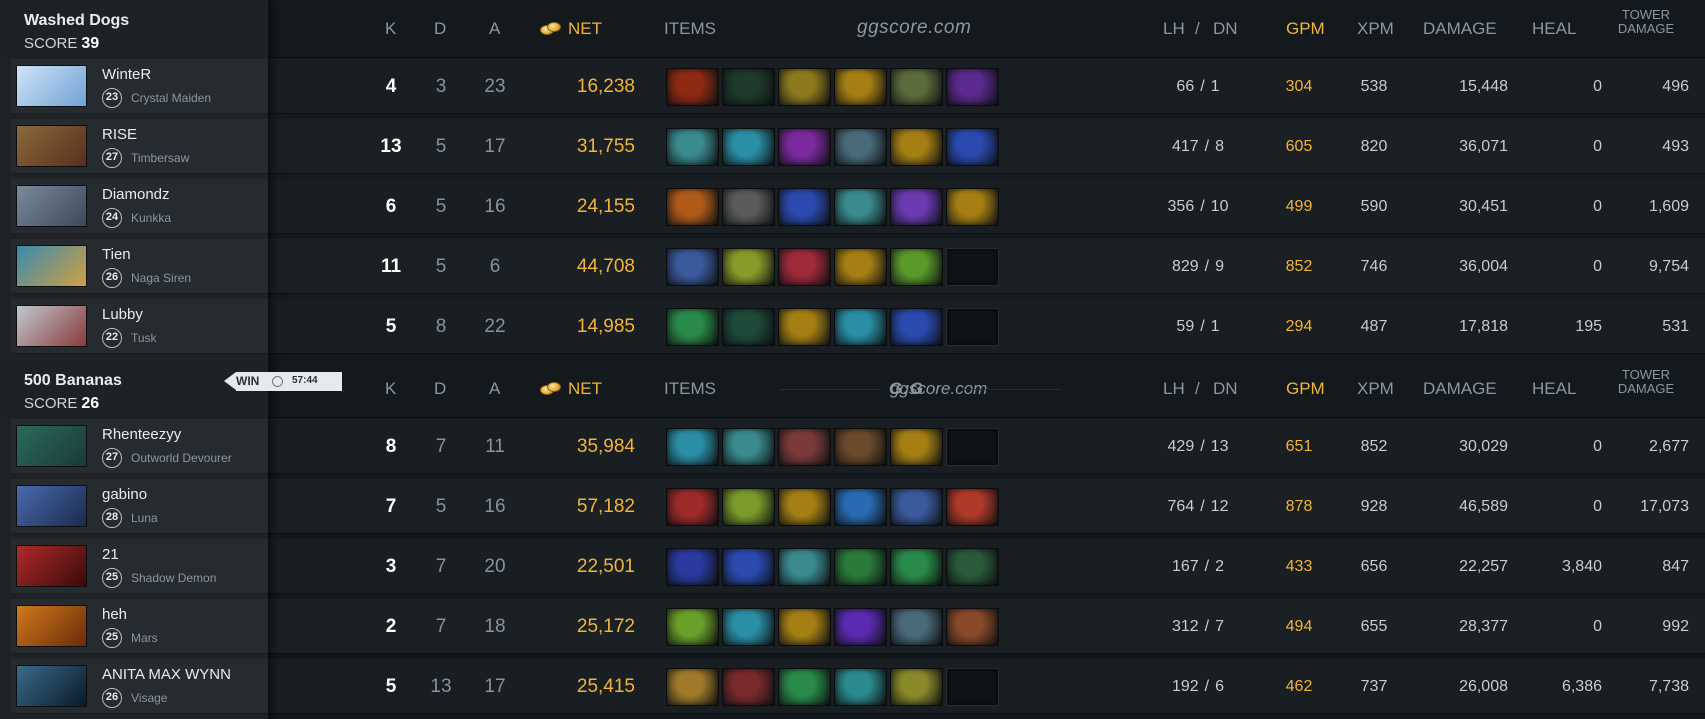 Image resolution: width=1705 pixels, height=719 pixels. Describe the element at coordinates (166, 674) in the screenshot. I see `player-name: ANITA MAX WYNN` at that location.